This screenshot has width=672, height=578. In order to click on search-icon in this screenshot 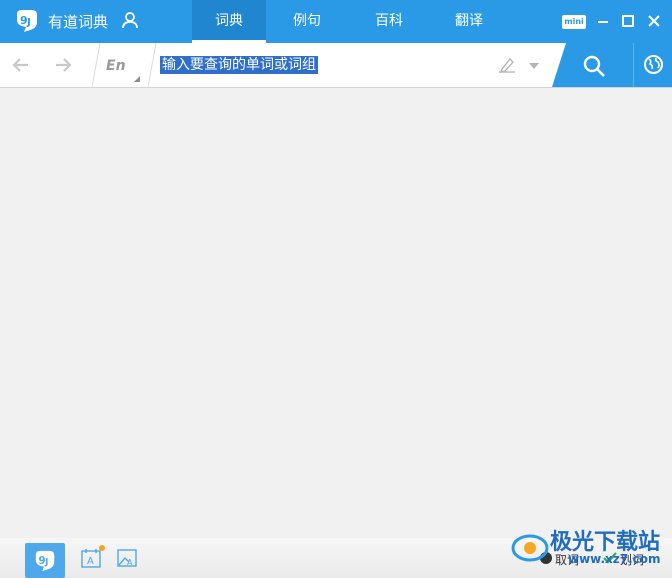, I will do `click(594, 66)`.